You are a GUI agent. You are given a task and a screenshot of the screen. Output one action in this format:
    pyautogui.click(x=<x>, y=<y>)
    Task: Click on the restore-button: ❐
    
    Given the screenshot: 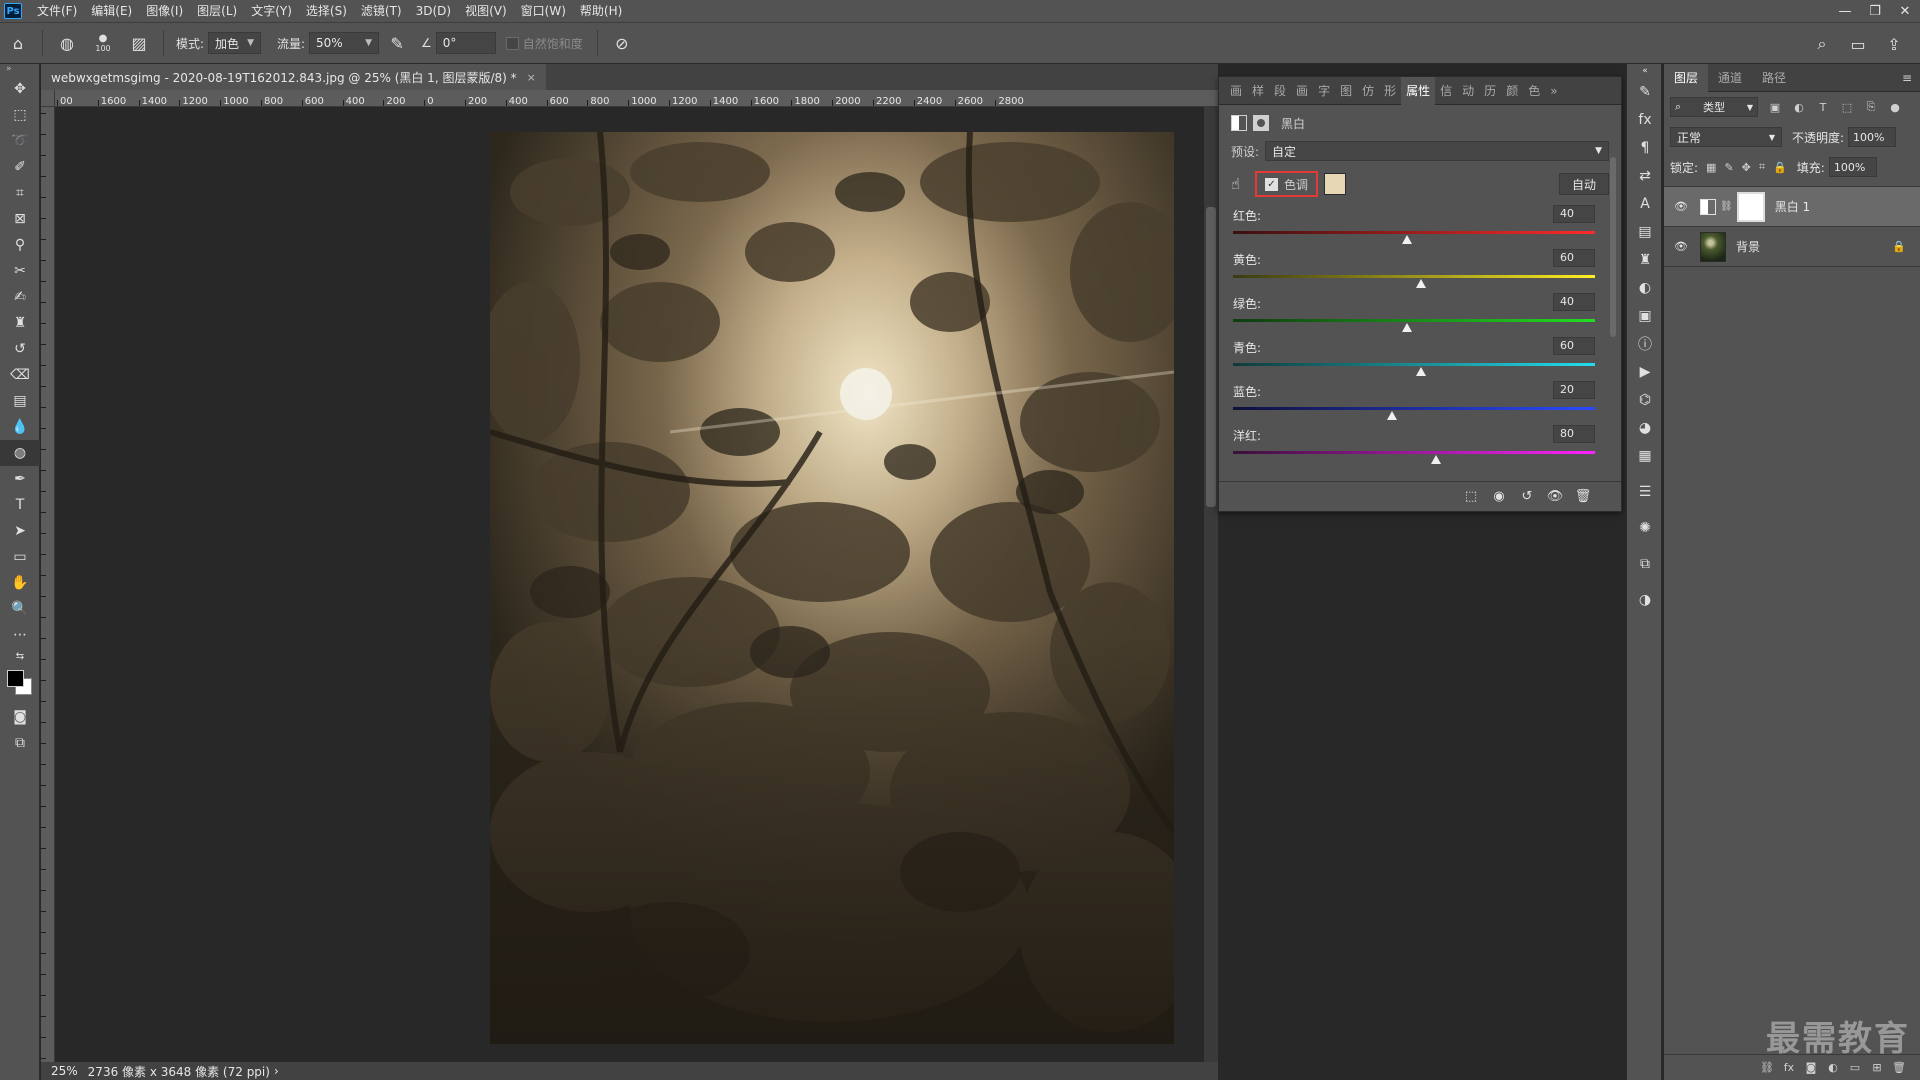 What is the action you would take?
    pyautogui.click(x=1875, y=11)
    